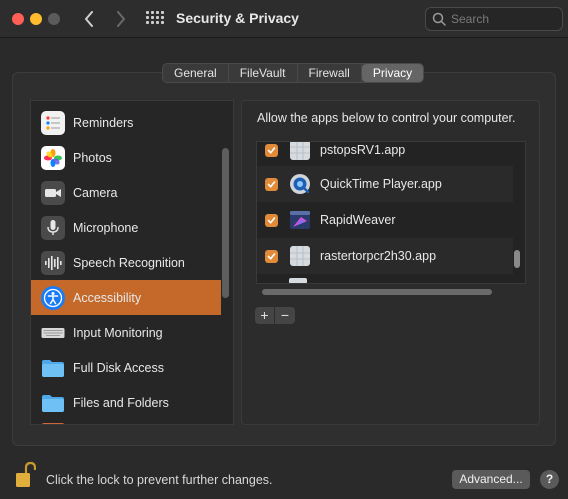  What do you see at coordinates (225, 223) in the screenshot?
I see `sidebar-scrollbar` at bounding box center [225, 223].